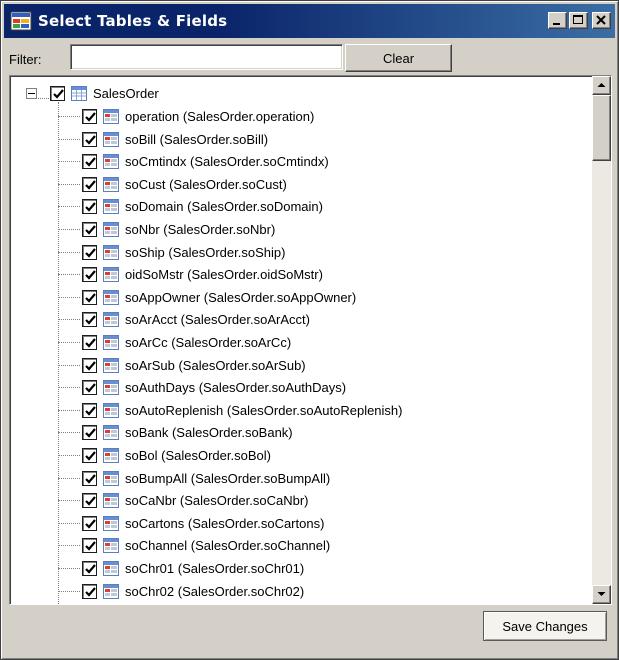  Describe the element at coordinates (297, 432) in the screenshot. I see `tree-node-field: soBank (SalesOrder.soBank)` at that location.